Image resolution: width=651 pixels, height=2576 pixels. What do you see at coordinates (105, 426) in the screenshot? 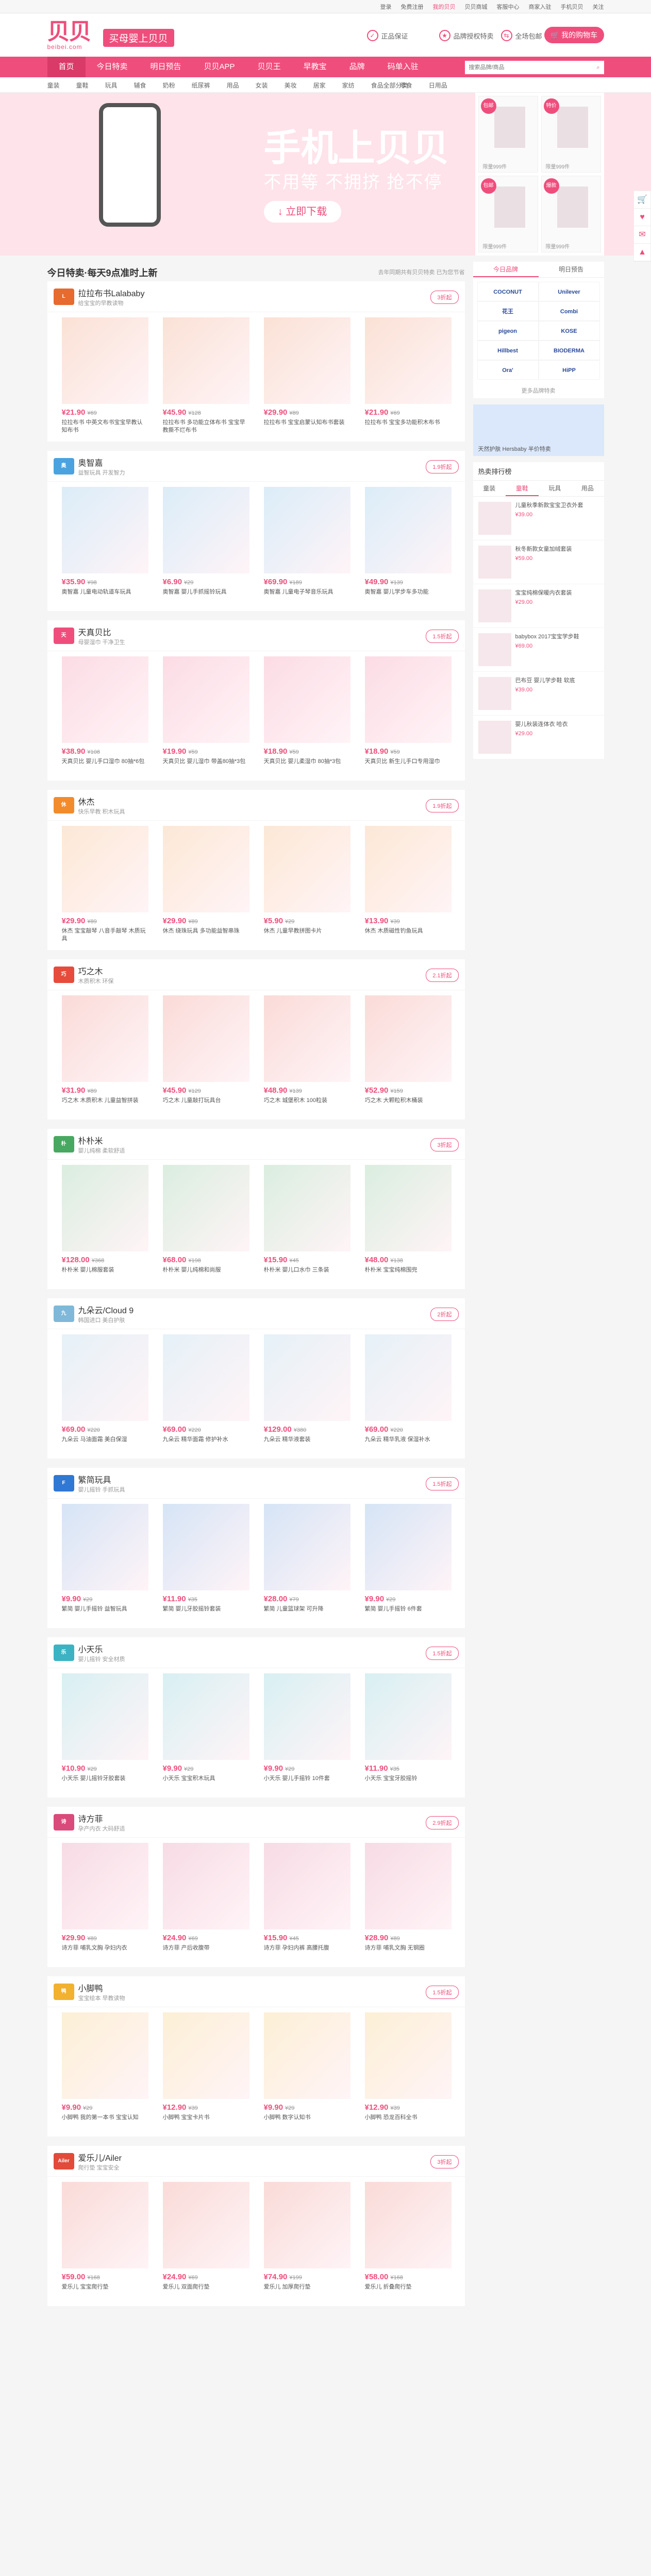
I see `product-title: 拉拉布书 中英文布书宝宝早教认知布书` at bounding box center [105, 426].